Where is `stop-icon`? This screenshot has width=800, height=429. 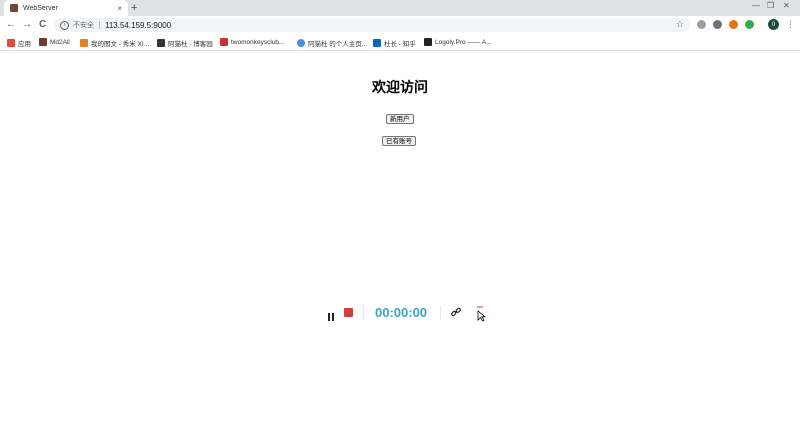 stop-icon is located at coordinates (348, 312).